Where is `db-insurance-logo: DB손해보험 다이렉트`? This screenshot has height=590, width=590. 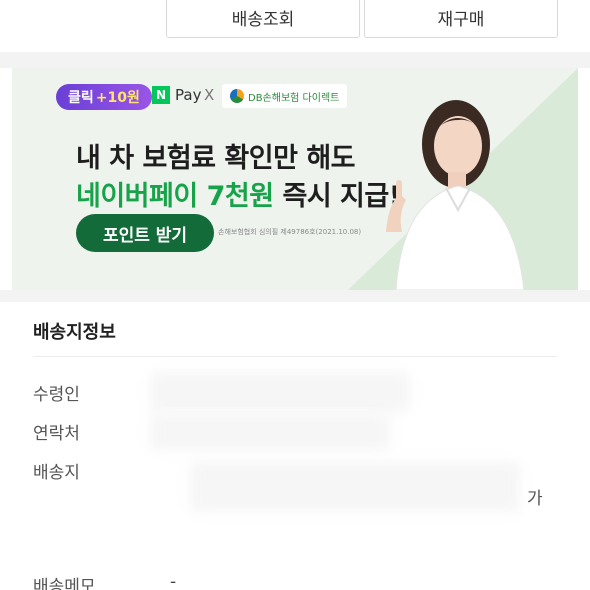 db-insurance-logo: DB손해보험 다이렉트 is located at coordinates (285, 96).